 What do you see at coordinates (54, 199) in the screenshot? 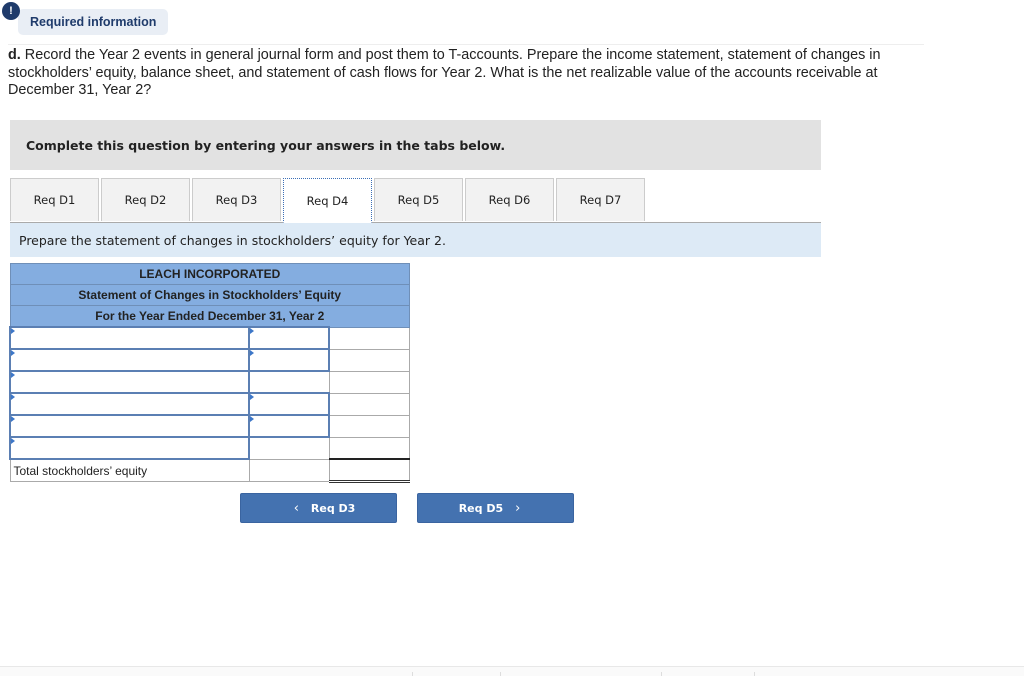
I see `tab-req-d1: Req D1` at bounding box center [54, 199].